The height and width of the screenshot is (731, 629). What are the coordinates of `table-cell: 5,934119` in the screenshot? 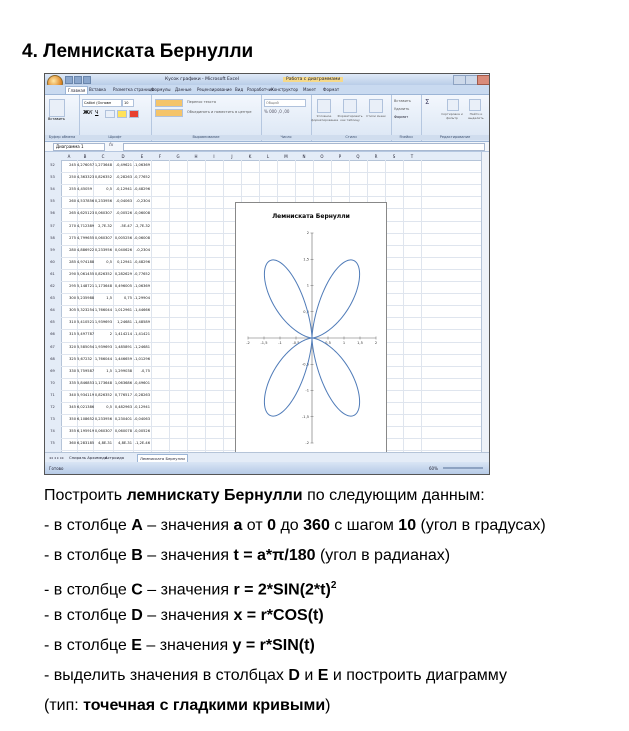 It's located at (85, 395).